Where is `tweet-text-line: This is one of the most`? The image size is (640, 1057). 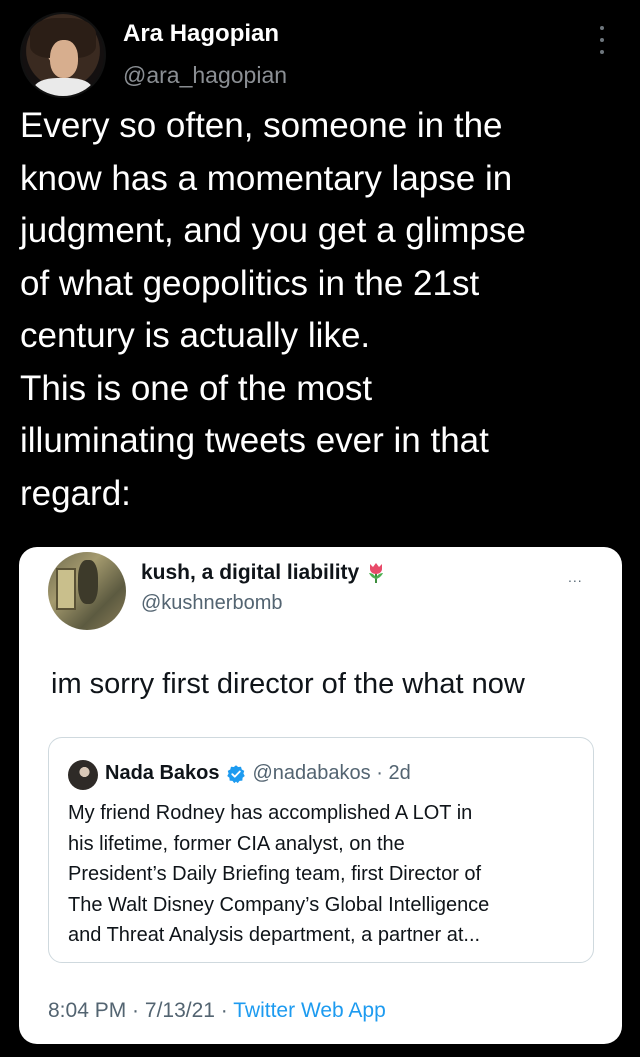 tweet-text-line: This is one of the most is located at coordinates (196, 388).